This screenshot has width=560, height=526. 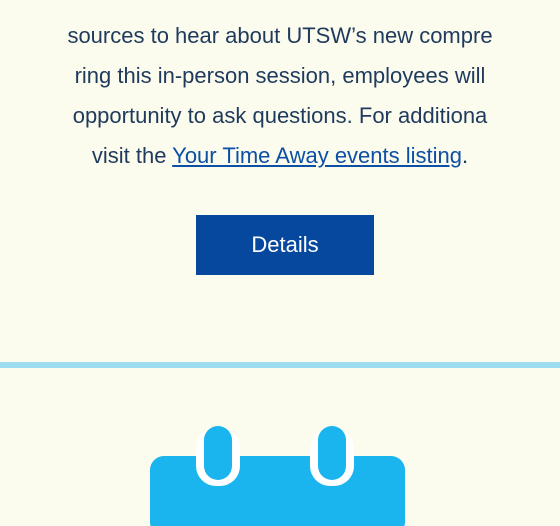 What do you see at coordinates (285, 245) in the screenshot?
I see `details-button: Details` at bounding box center [285, 245].